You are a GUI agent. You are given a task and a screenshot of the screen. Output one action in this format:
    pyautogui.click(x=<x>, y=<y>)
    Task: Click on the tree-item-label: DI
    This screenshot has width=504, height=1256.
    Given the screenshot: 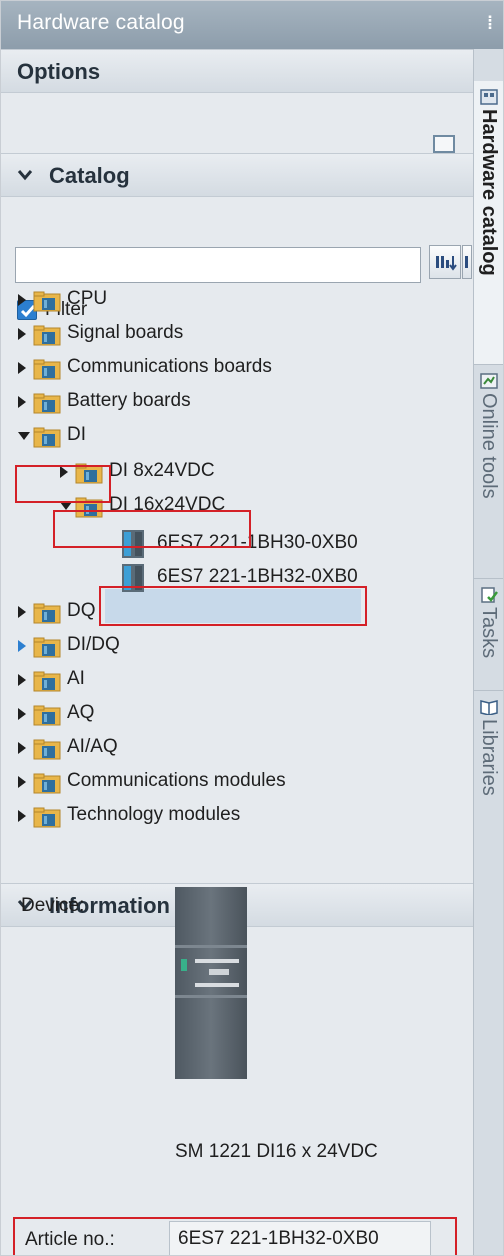 What is the action you would take?
    pyautogui.click(x=76, y=434)
    